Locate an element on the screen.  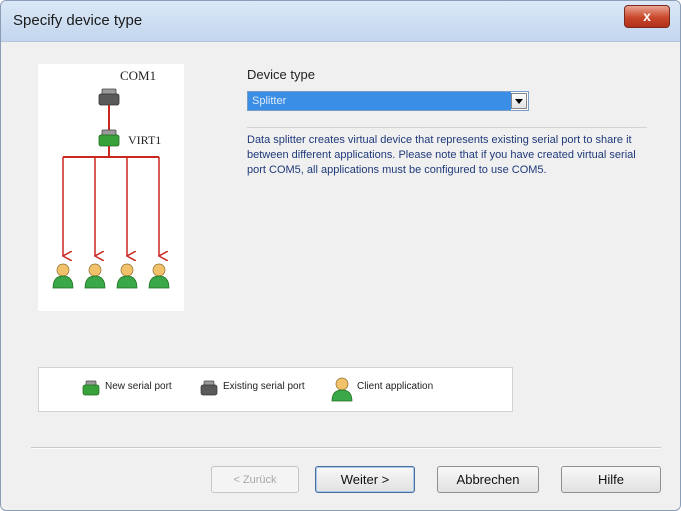
title-bar: Specify device type x is located at coordinates (340, 21).